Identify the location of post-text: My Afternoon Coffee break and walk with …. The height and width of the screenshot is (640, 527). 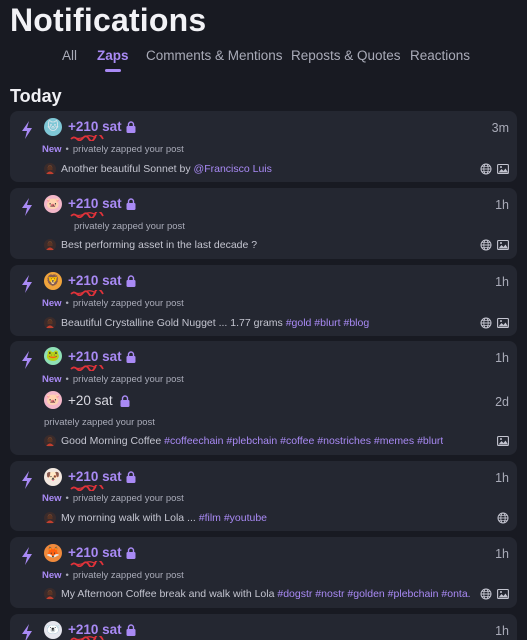
(168, 594).